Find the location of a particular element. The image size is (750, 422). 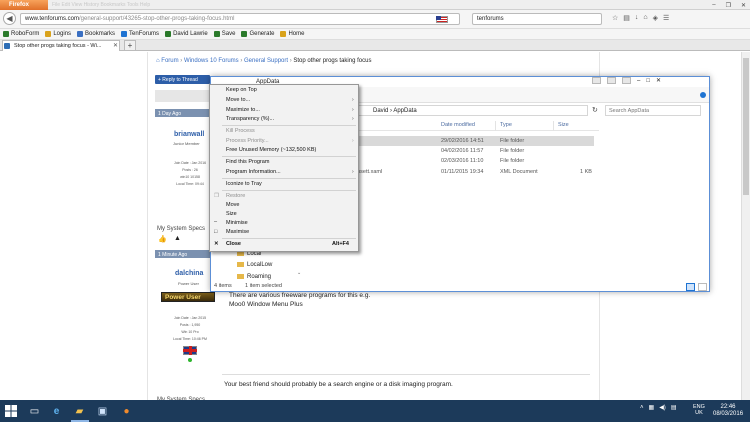

page-scrollbar-thumb is located at coordinates (746, 126).